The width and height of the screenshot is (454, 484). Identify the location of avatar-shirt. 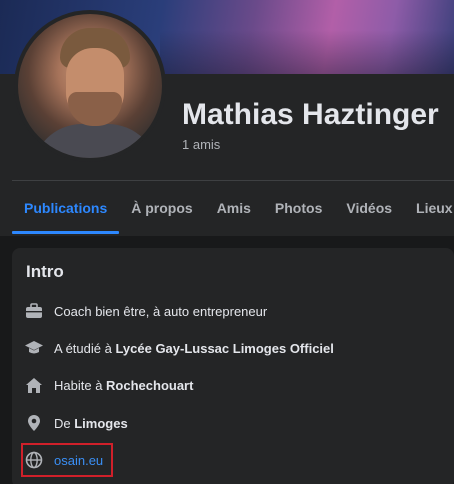
(95, 141).